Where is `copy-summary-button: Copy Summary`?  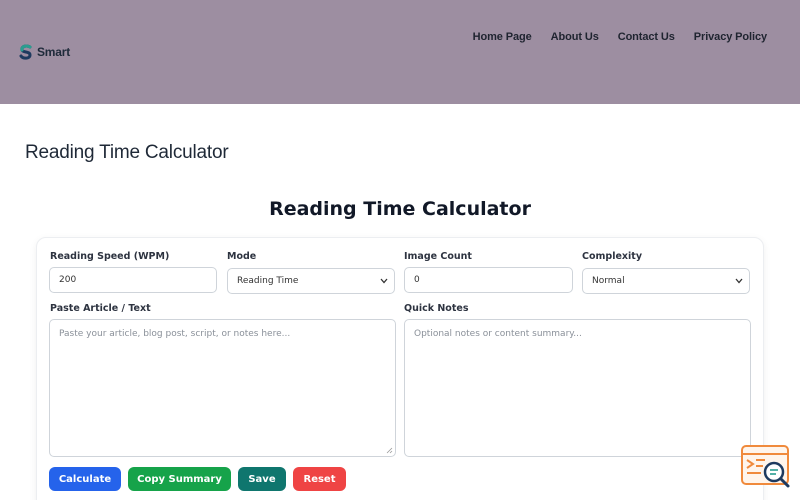
copy-summary-button: Copy Summary is located at coordinates (179, 479).